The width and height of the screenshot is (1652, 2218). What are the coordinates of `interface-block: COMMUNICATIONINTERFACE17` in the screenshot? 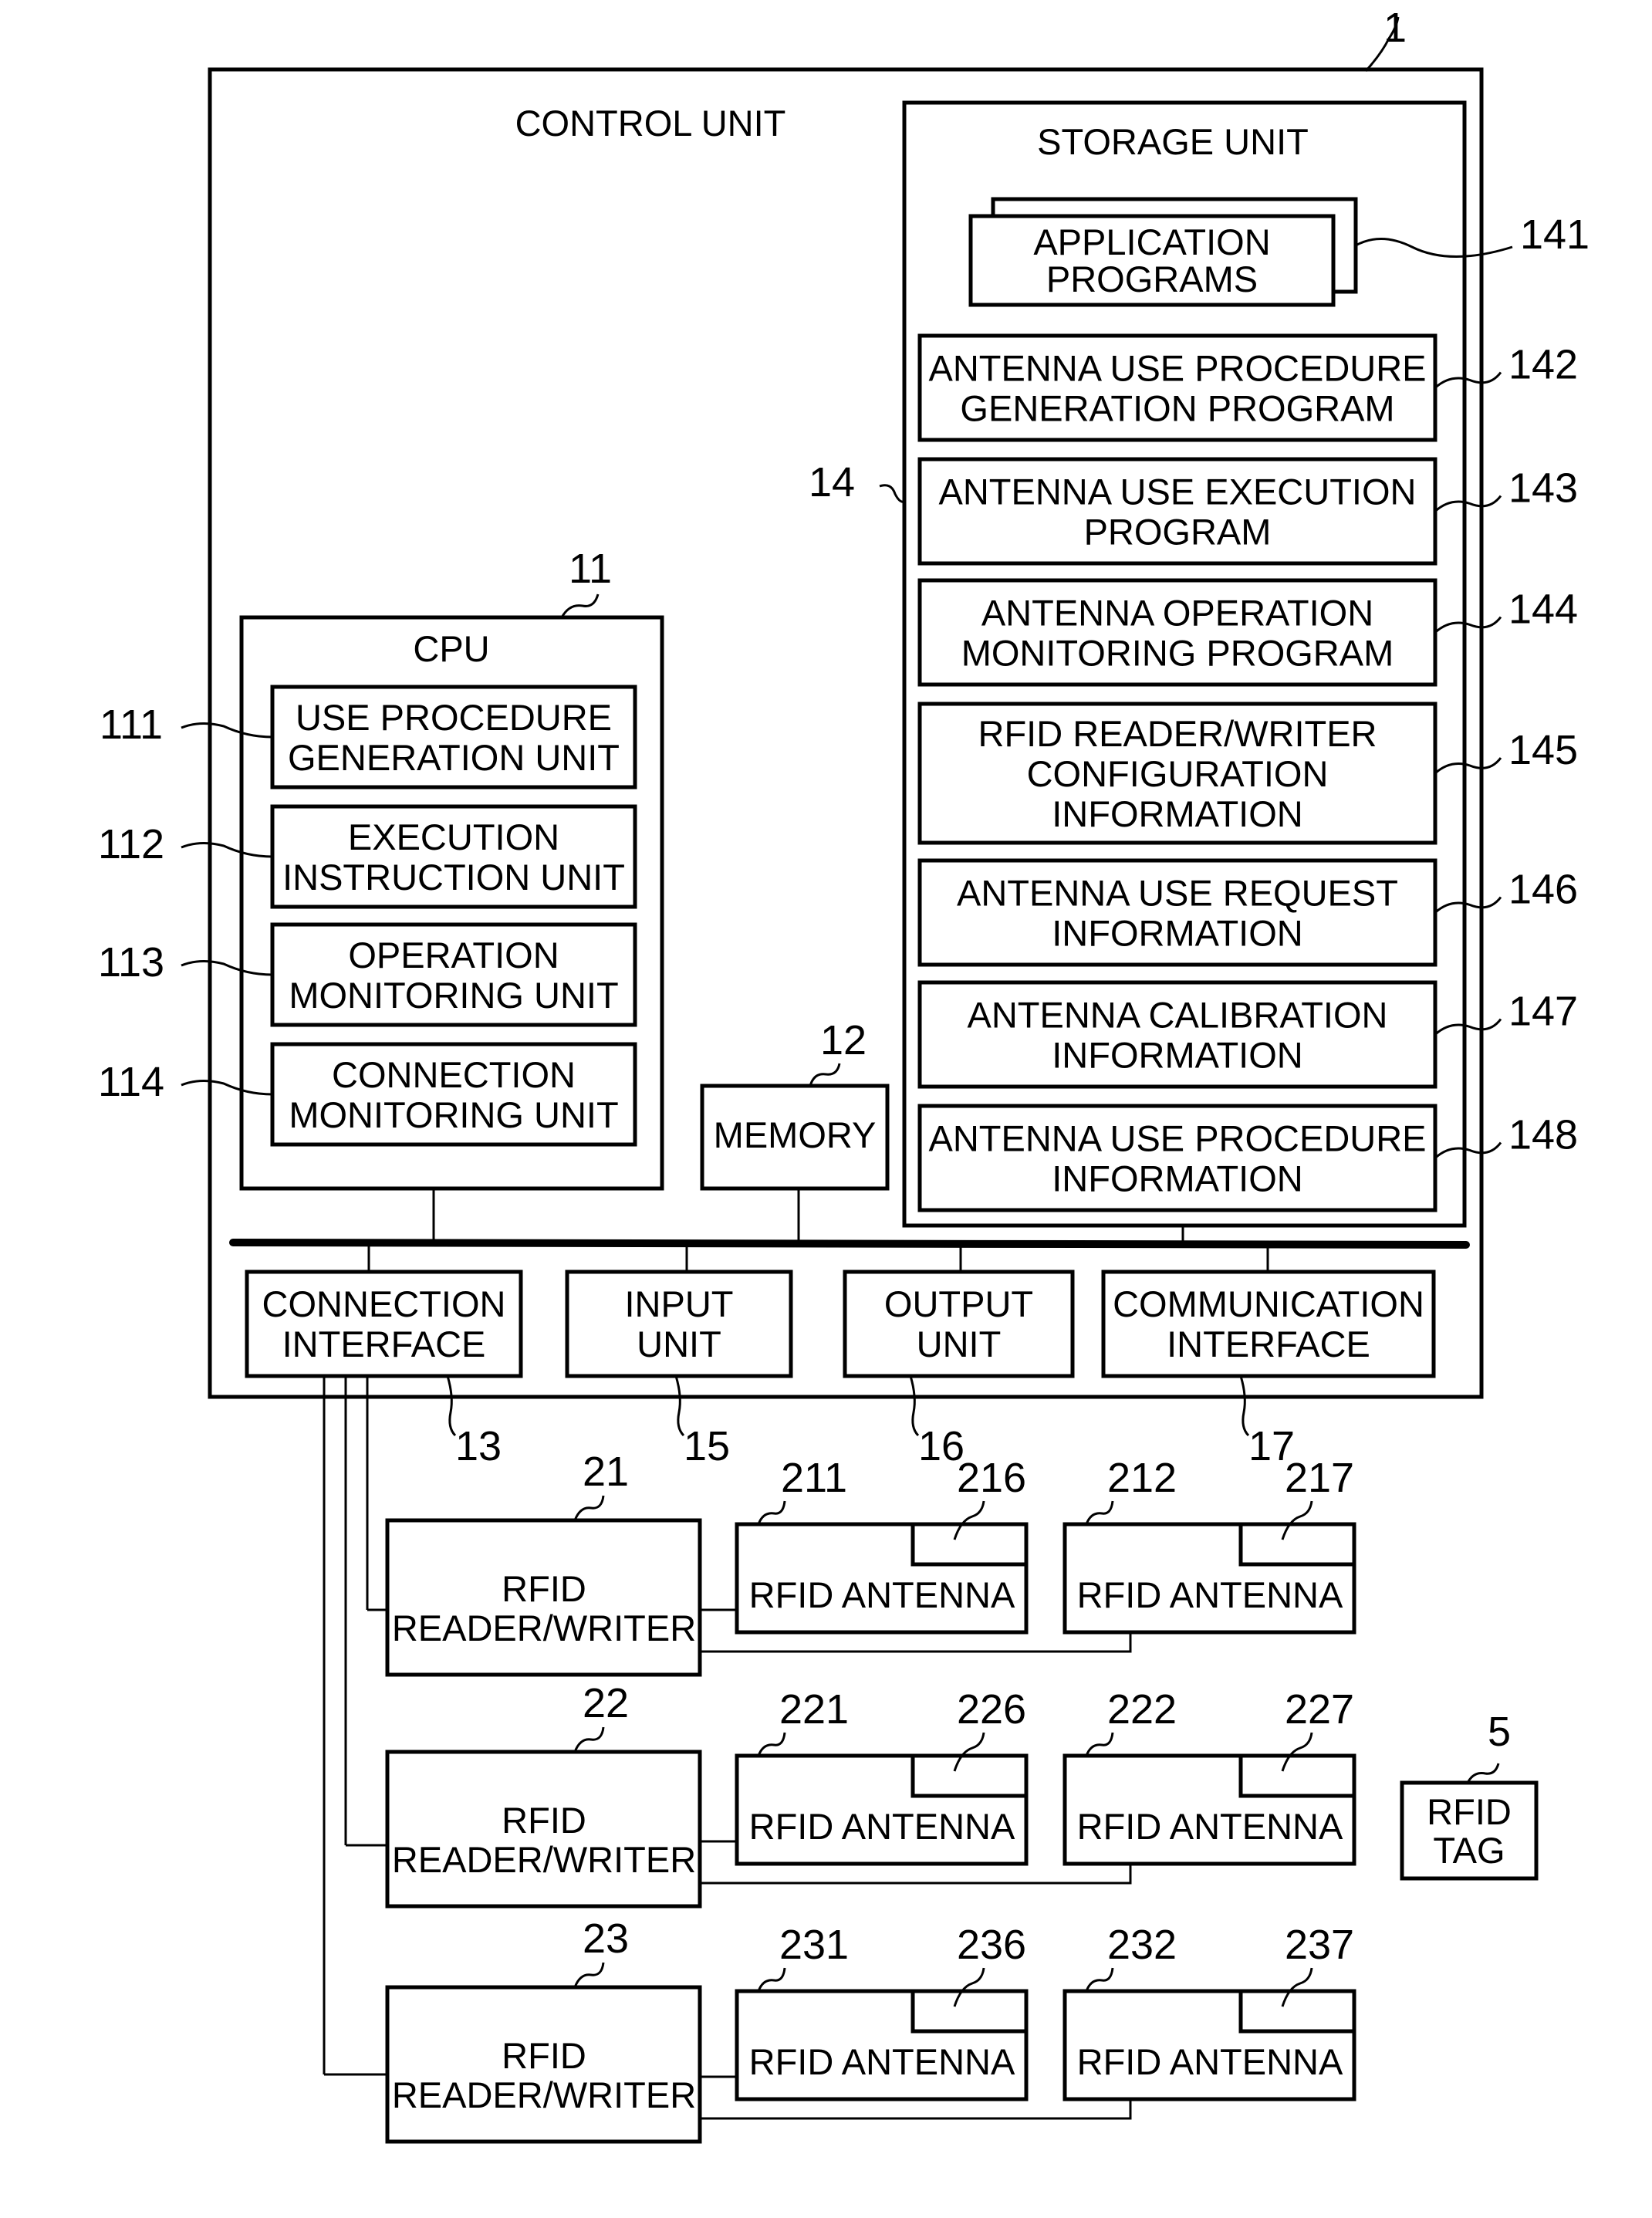 It's located at (1268, 1356).